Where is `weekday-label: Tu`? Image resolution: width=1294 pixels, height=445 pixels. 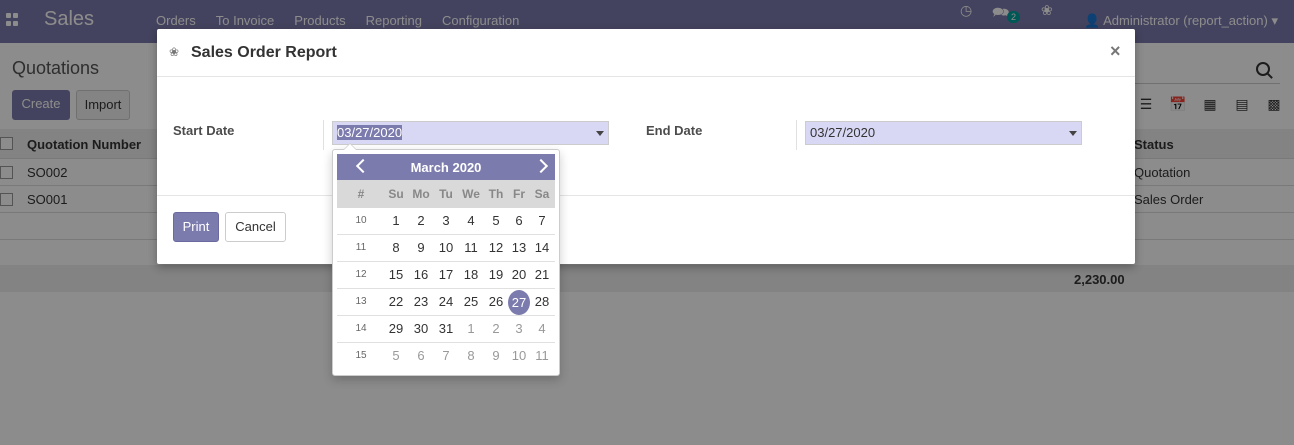 weekday-label: Tu is located at coordinates (446, 194).